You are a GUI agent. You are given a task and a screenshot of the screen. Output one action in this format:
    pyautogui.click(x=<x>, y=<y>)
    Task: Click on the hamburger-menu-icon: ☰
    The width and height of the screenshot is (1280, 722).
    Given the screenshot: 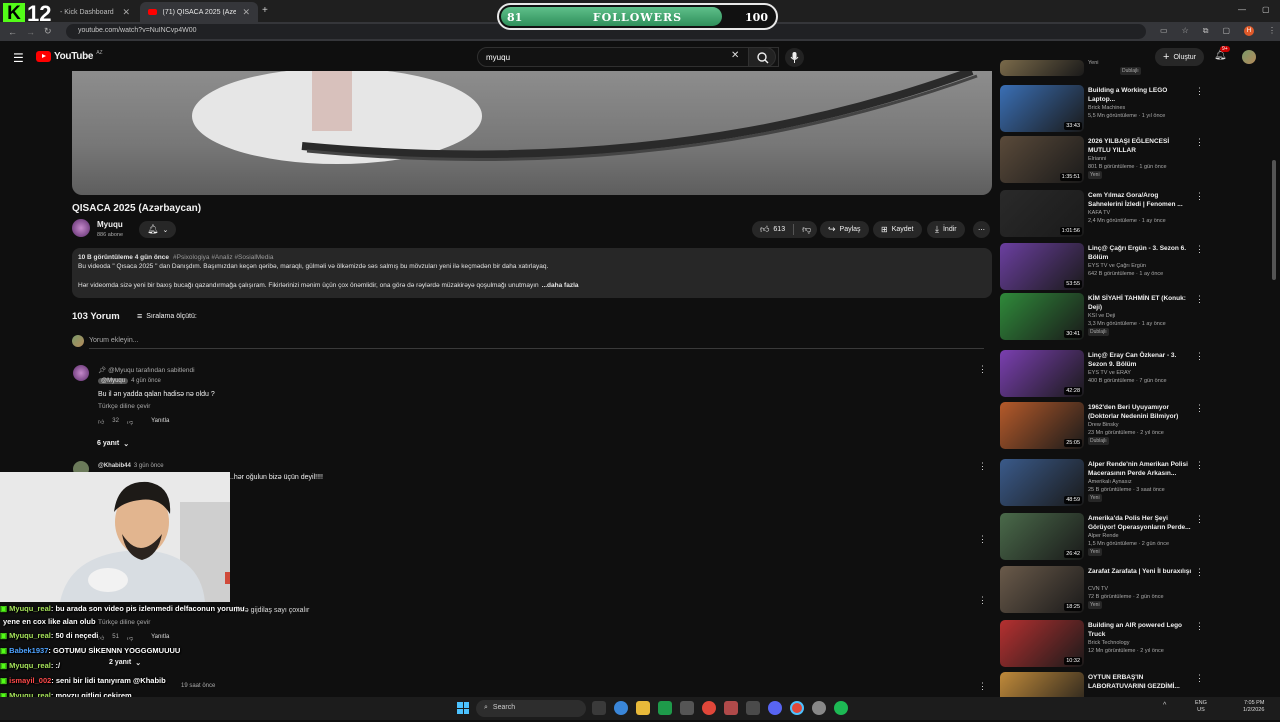 What is the action you would take?
    pyautogui.click(x=18, y=58)
    